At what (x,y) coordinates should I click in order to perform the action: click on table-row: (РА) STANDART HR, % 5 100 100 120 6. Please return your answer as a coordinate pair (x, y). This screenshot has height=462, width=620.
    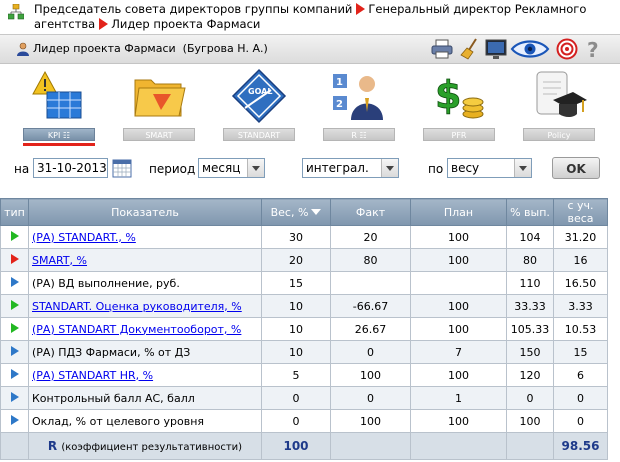
    Looking at the image, I should click on (304, 375).